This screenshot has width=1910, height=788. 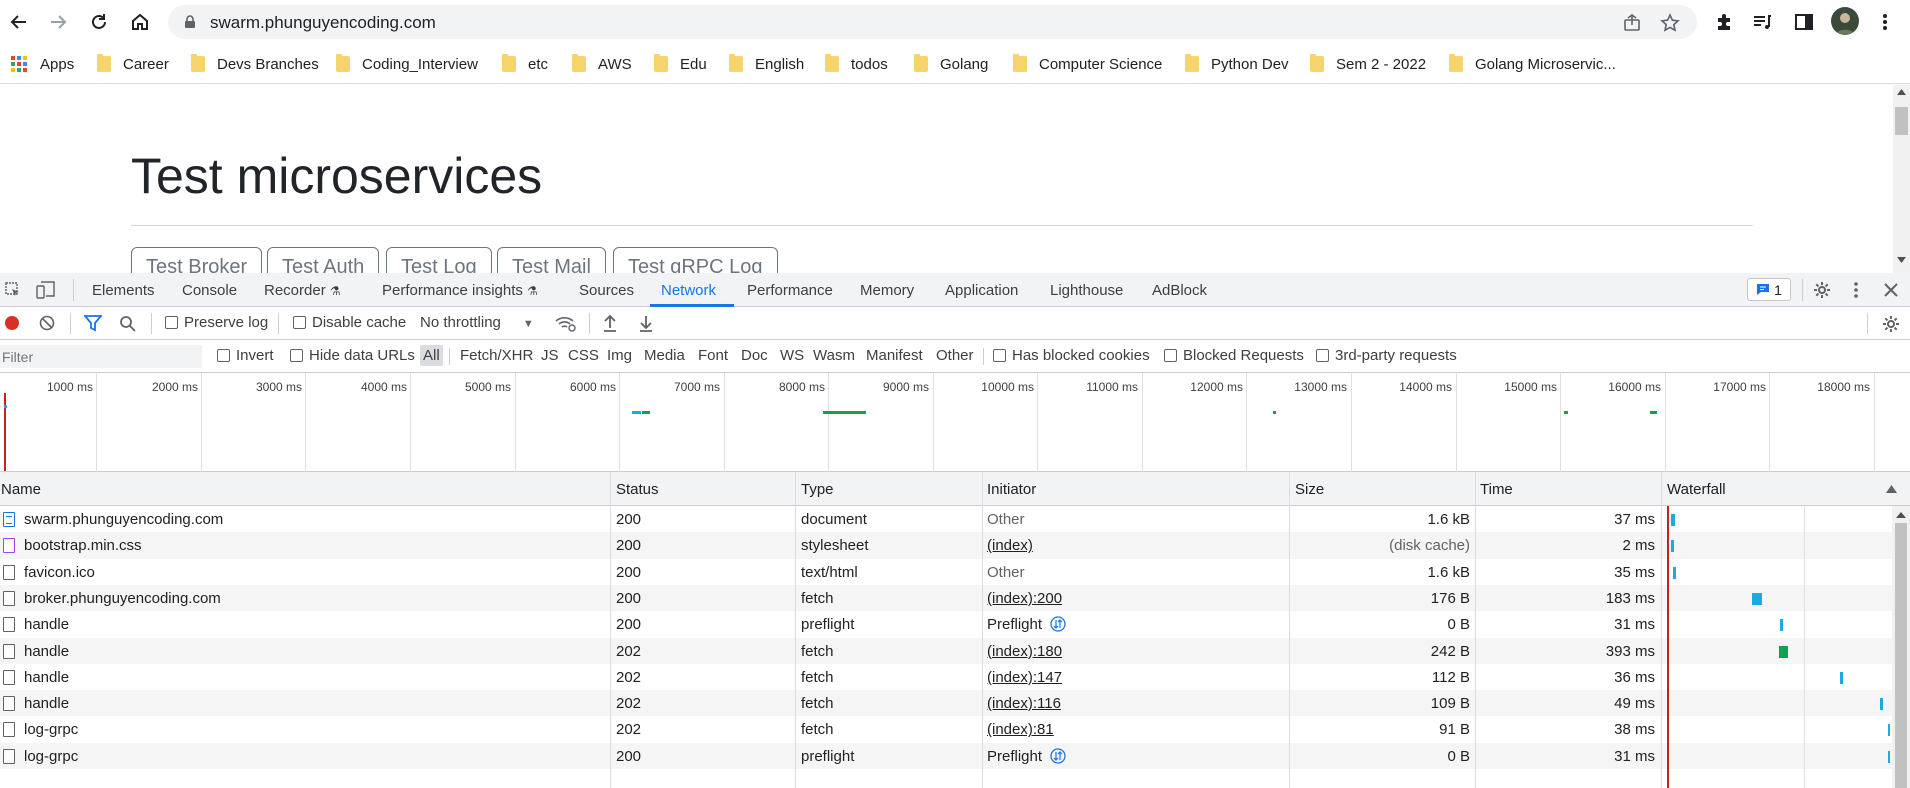 What do you see at coordinates (1024, 651) in the screenshot?
I see `initiator-cell: (index):180` at bounding box center [1024, 651].